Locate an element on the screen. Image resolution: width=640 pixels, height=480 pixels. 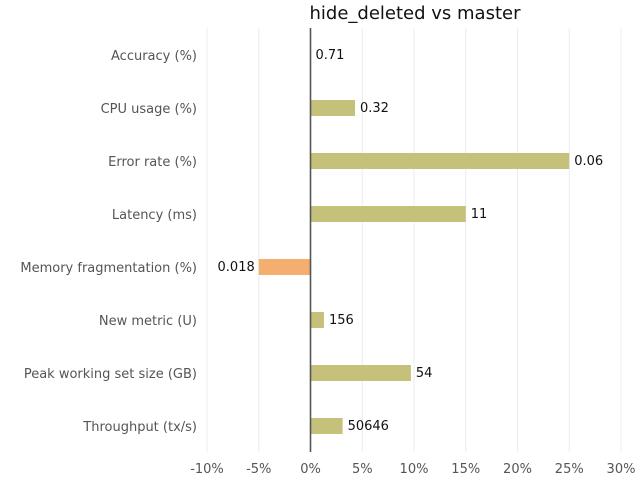
x-tick-label: 25% is located at coordinates (569, 469).